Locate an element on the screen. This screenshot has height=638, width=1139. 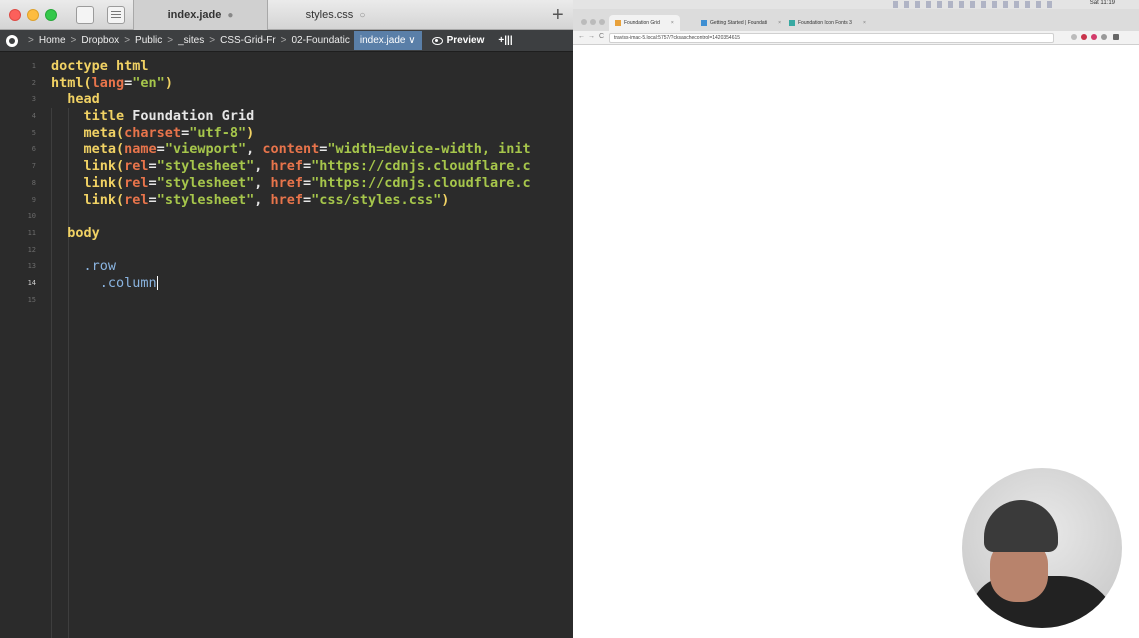
minimize-window-button is located at coordinates (33, 15).